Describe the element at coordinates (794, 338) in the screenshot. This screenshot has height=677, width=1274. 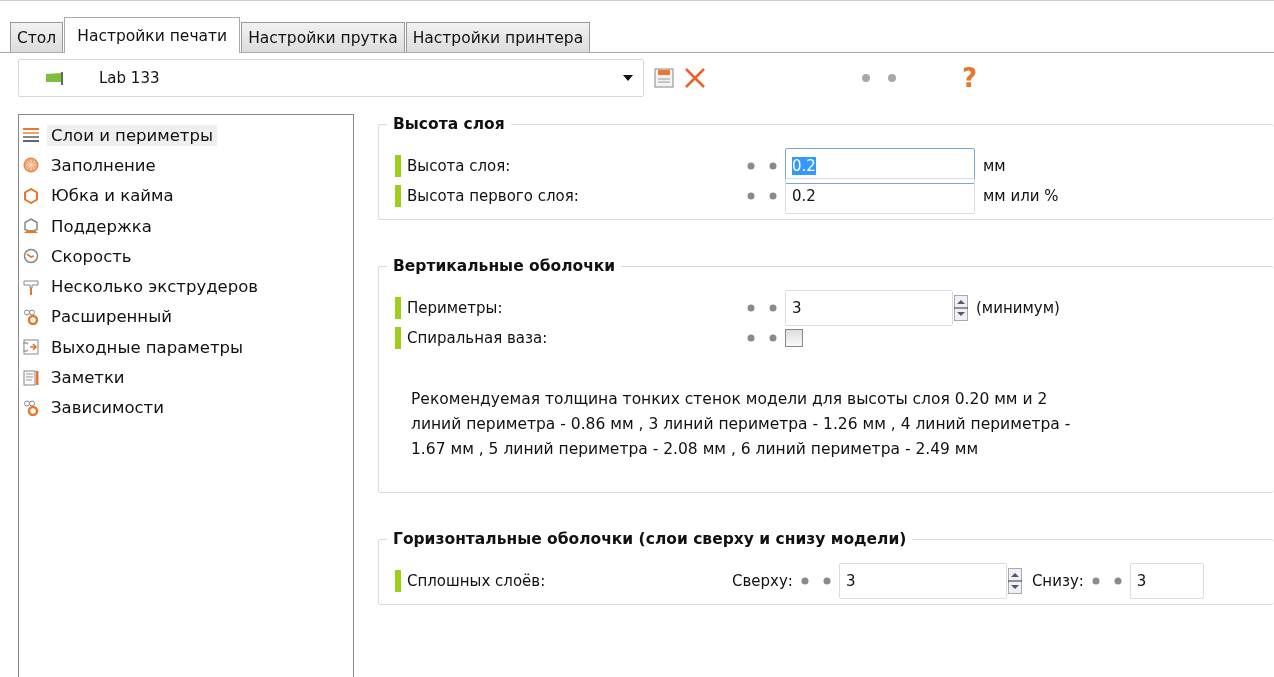
I see `checkbox` at that location.